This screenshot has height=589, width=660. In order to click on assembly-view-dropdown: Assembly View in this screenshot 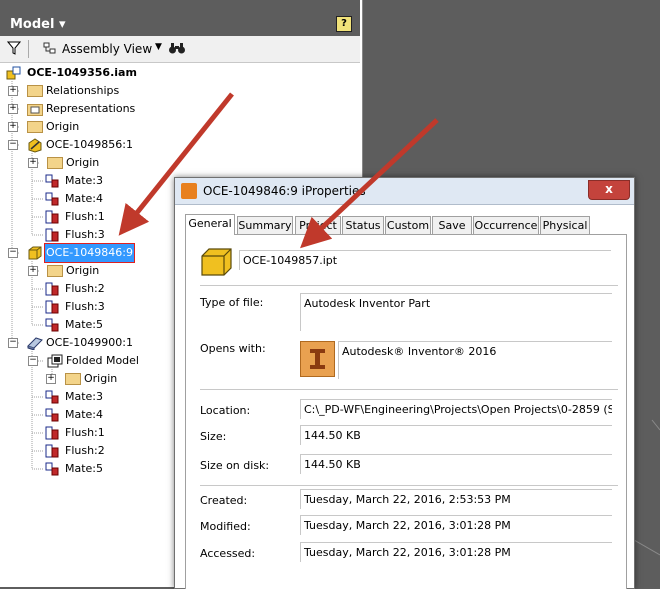, I will do `click(107, 49)`.